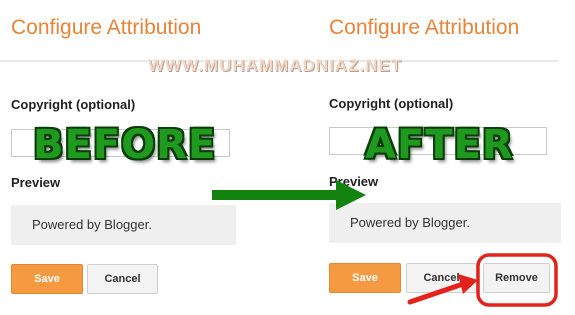 The width and height of the screenshot is (575, 315). Describe the element at coordinates (289, 195) in the screenshot. I see `green-right-arrow-icon` at that location.